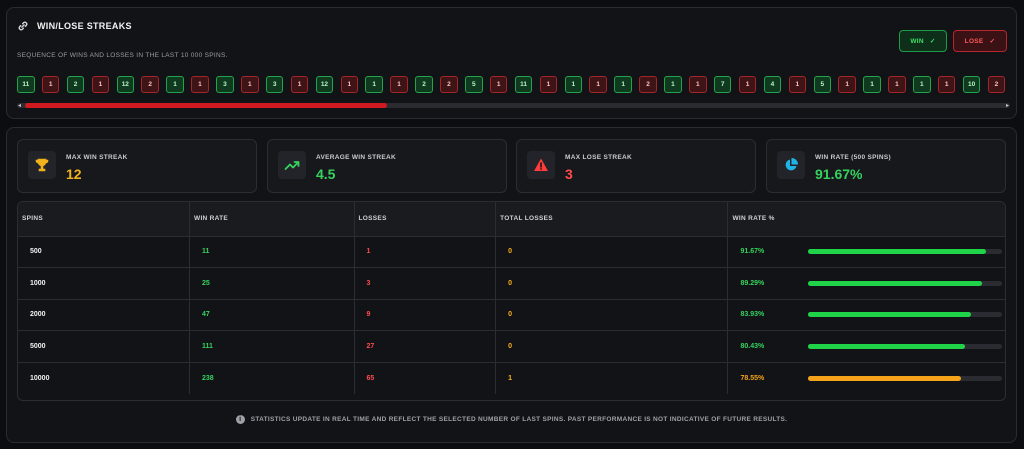  I want to click on scroll-left-icon: ◂, so click(19, 105).